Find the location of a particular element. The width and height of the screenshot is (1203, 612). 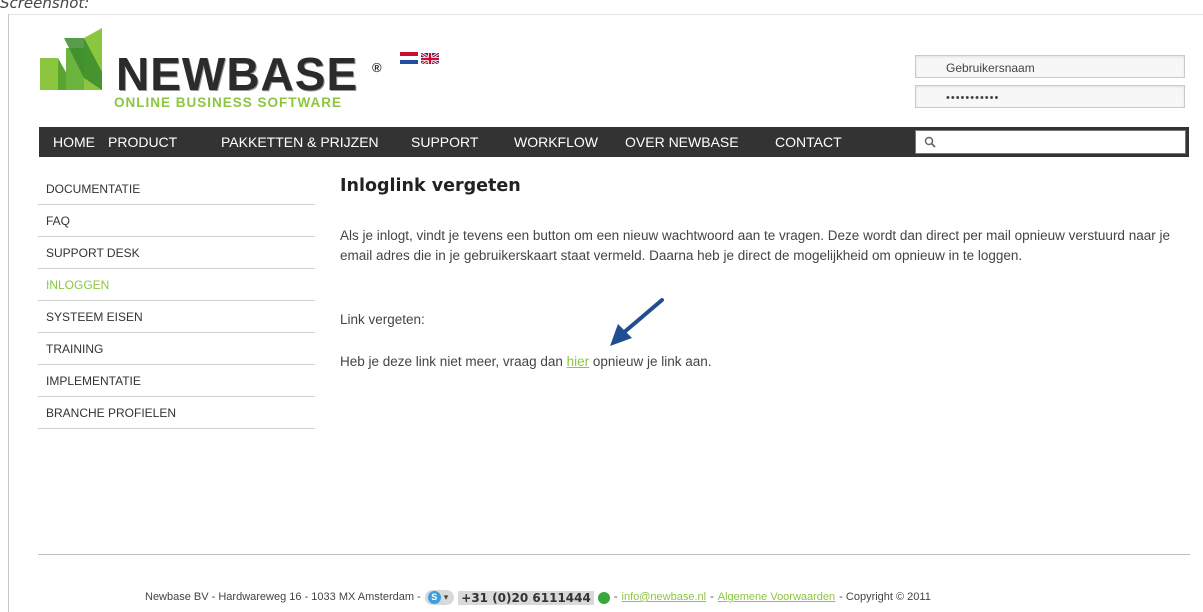

screenshot-caption: Screenshot: is located at coordinates (45, 6).